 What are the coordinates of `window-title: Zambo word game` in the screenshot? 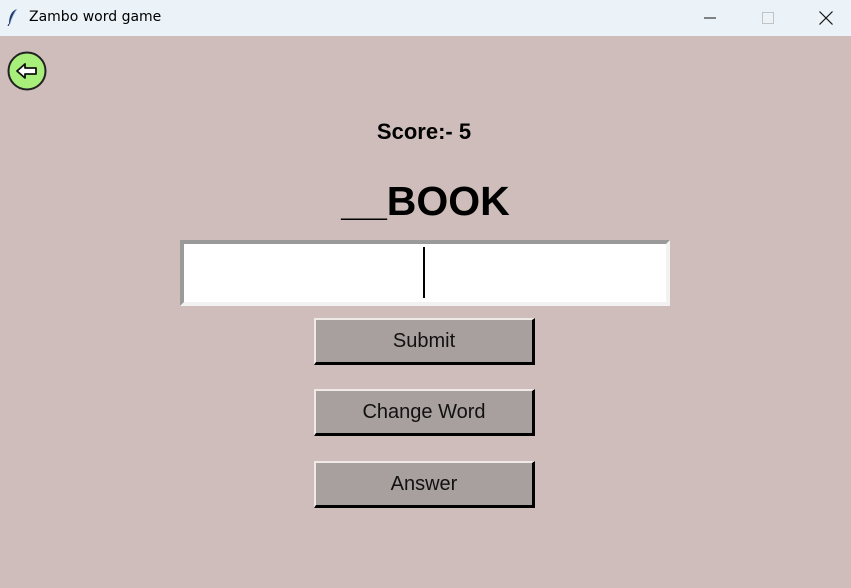 It's located at (95, 17).